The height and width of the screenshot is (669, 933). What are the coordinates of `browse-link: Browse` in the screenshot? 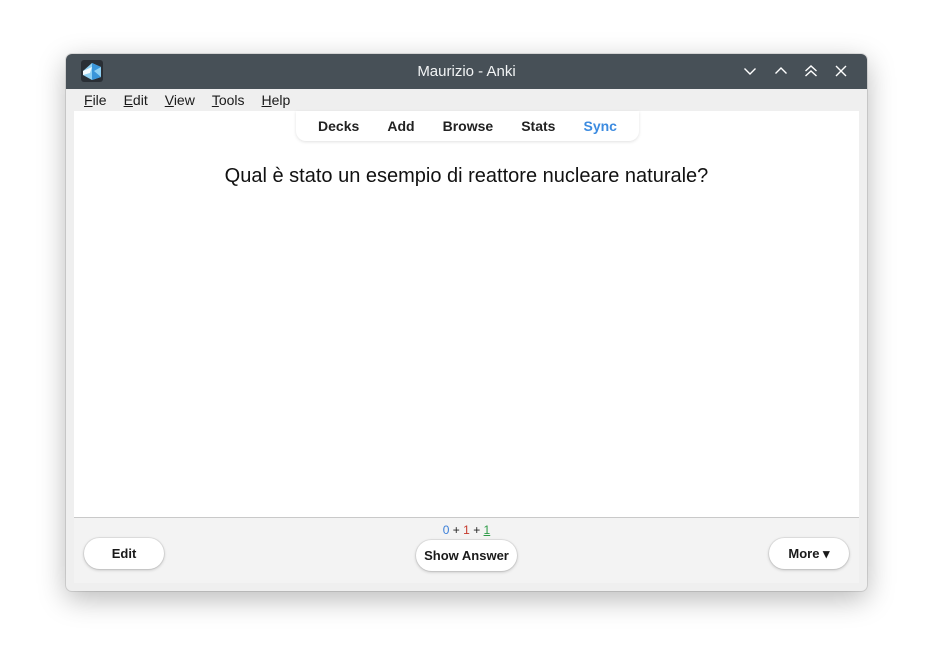 It's located at (468, 126).